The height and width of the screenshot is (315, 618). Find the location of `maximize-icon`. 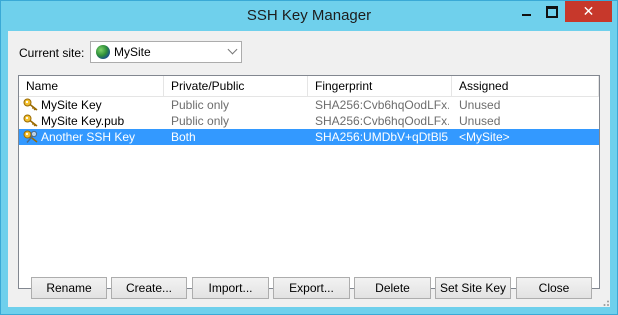

maximize-icon is located at coordinates (552, 11).